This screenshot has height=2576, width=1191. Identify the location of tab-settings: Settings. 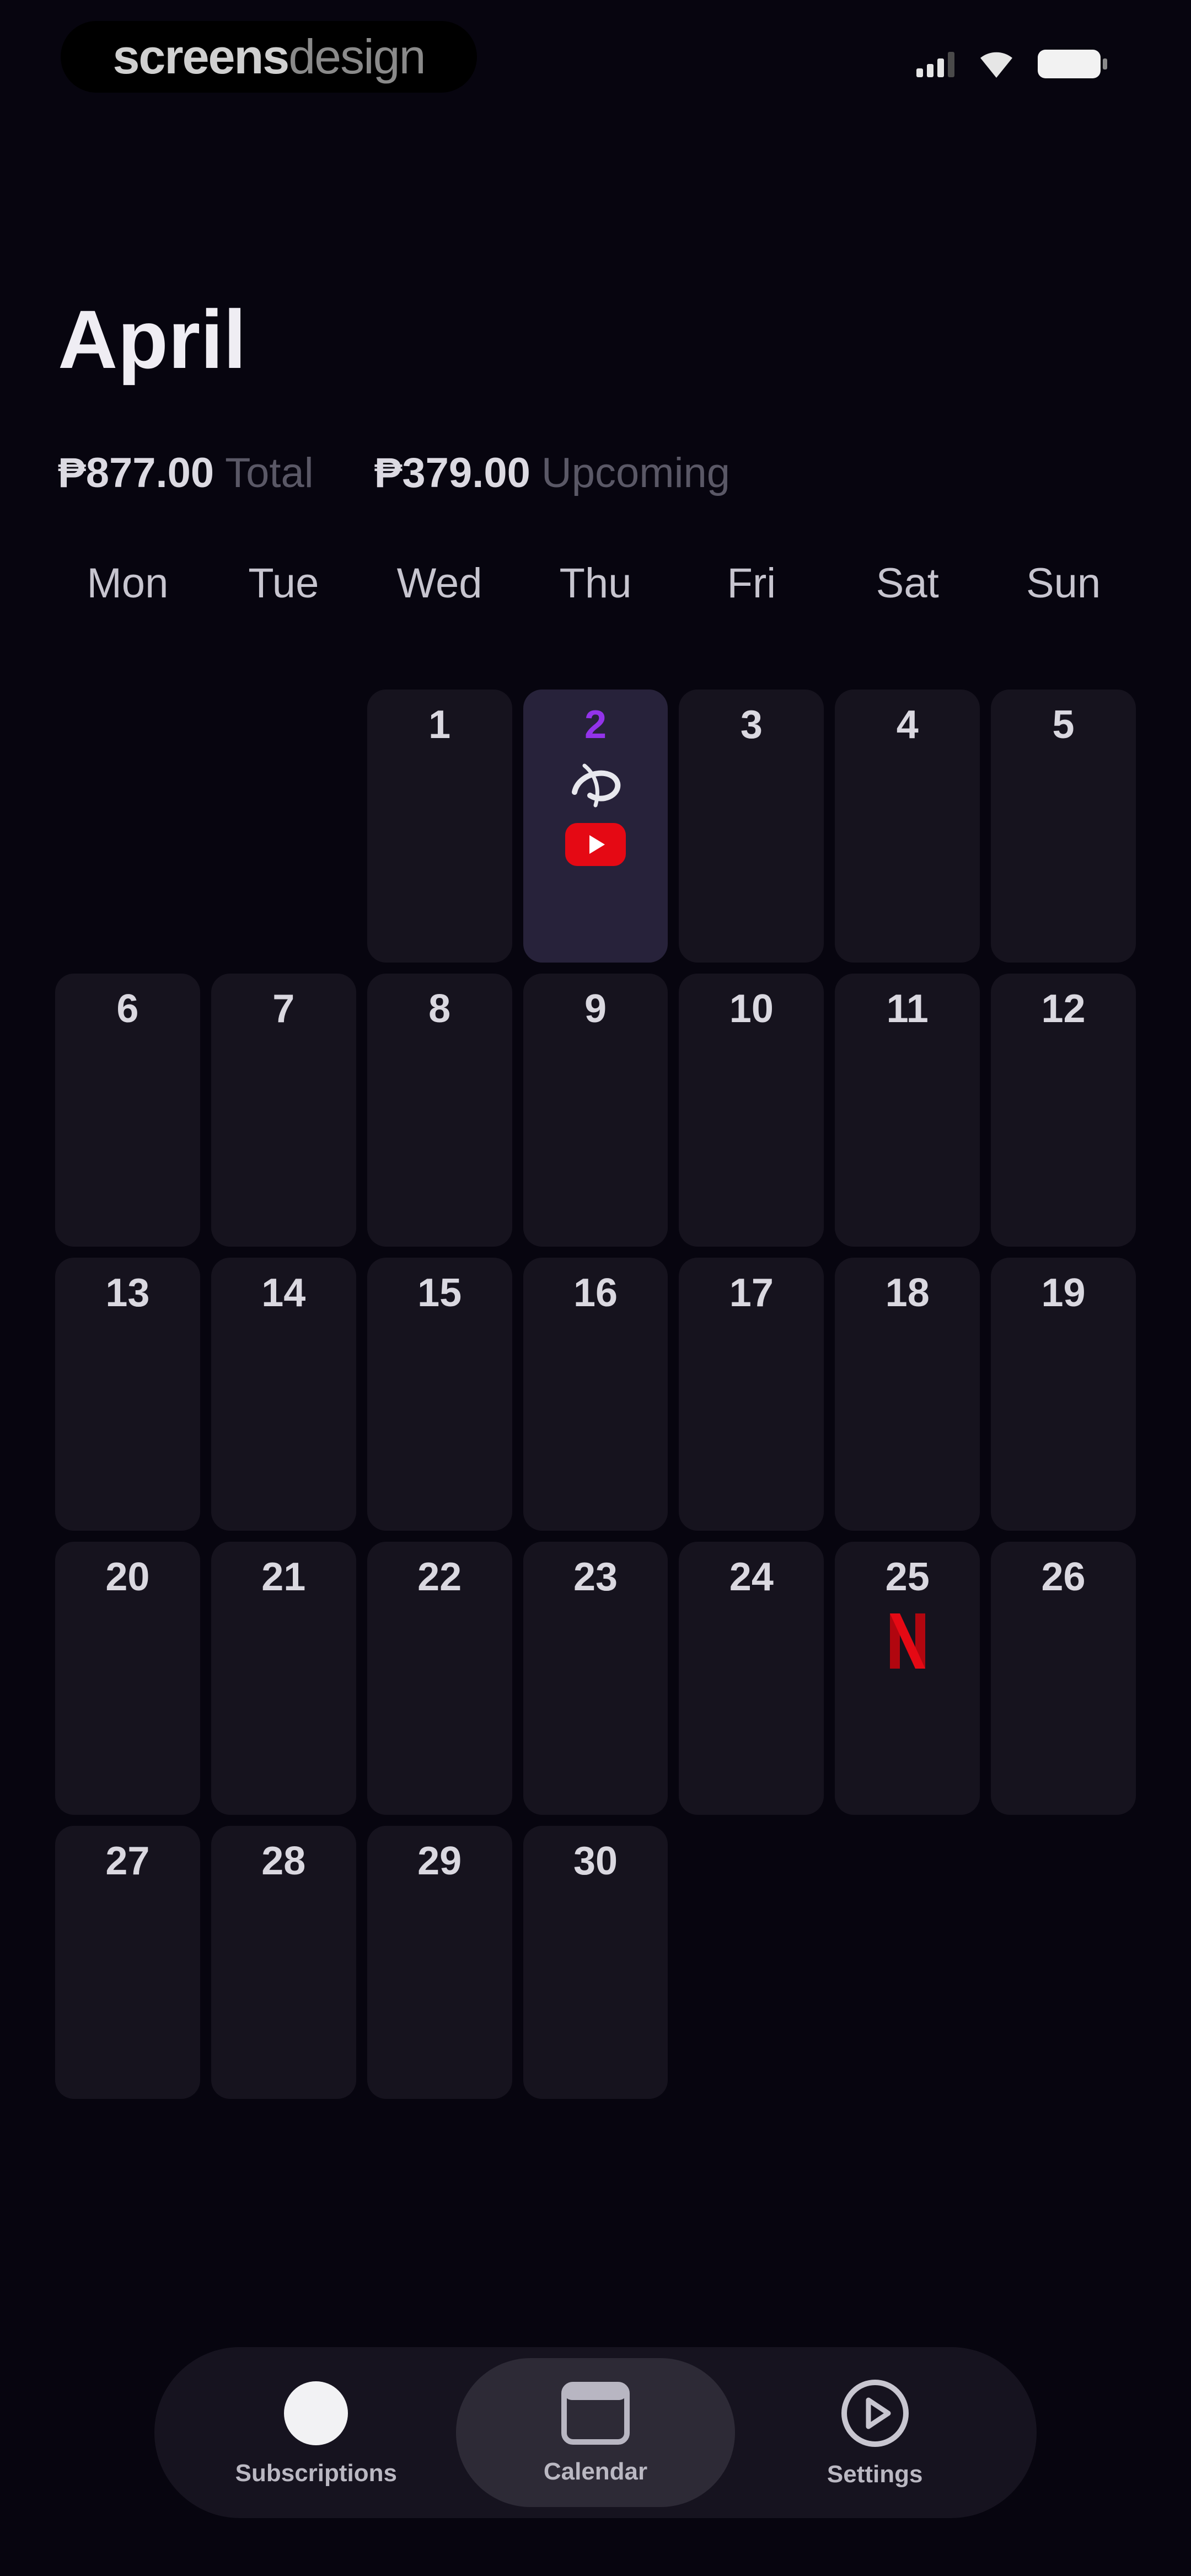
(875, 2432).